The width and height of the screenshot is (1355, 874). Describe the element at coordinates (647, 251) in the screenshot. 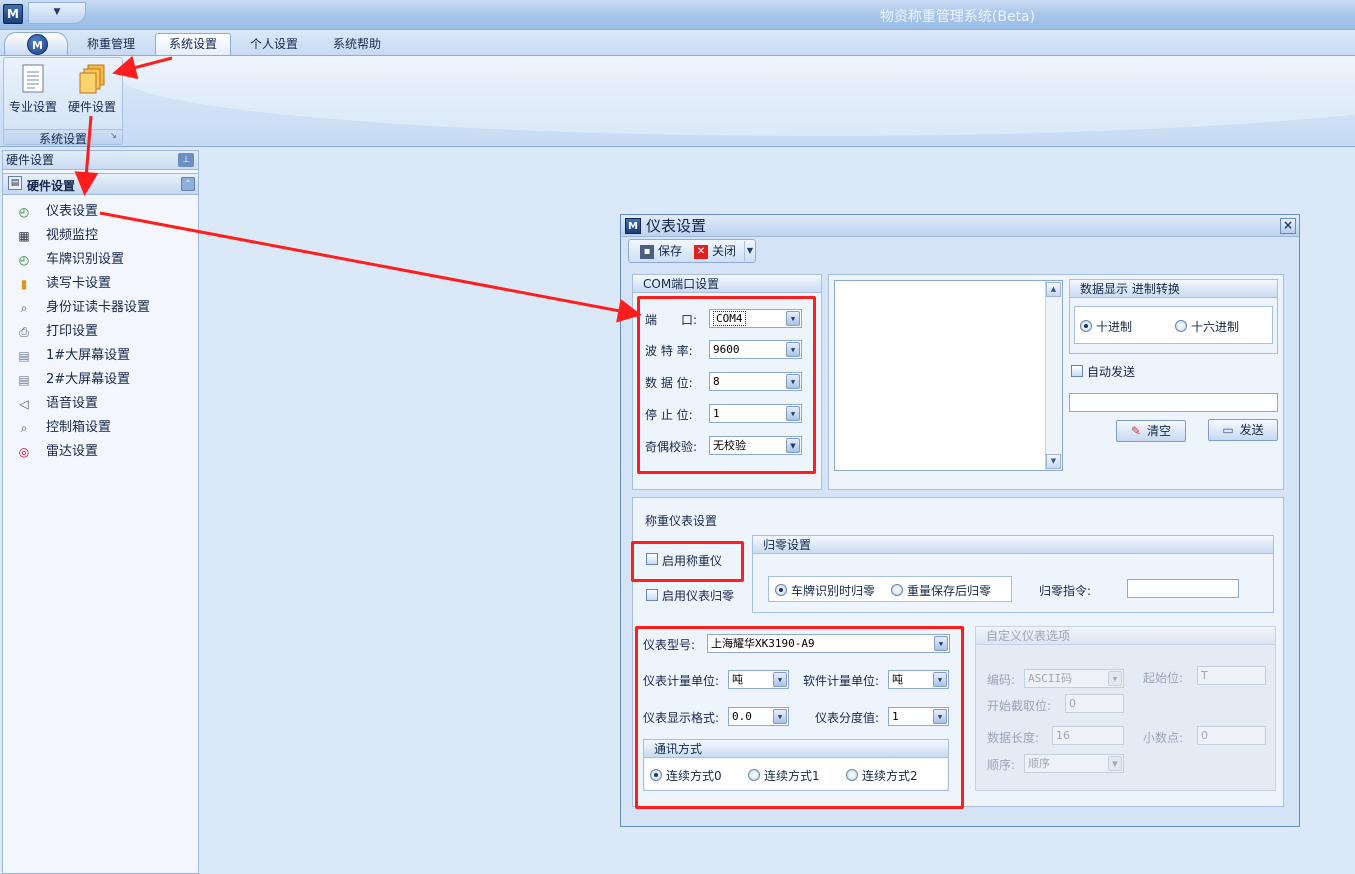

I see `save-icon: ▪` at that location.